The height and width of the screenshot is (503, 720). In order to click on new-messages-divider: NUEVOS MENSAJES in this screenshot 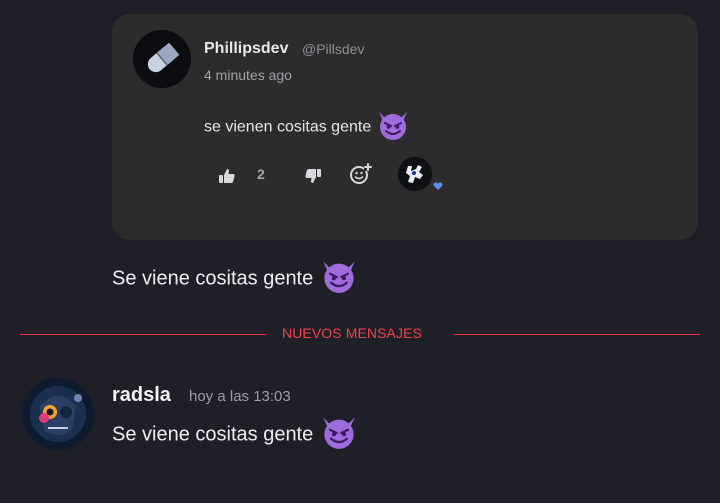, I will do `click(360, 333)`.